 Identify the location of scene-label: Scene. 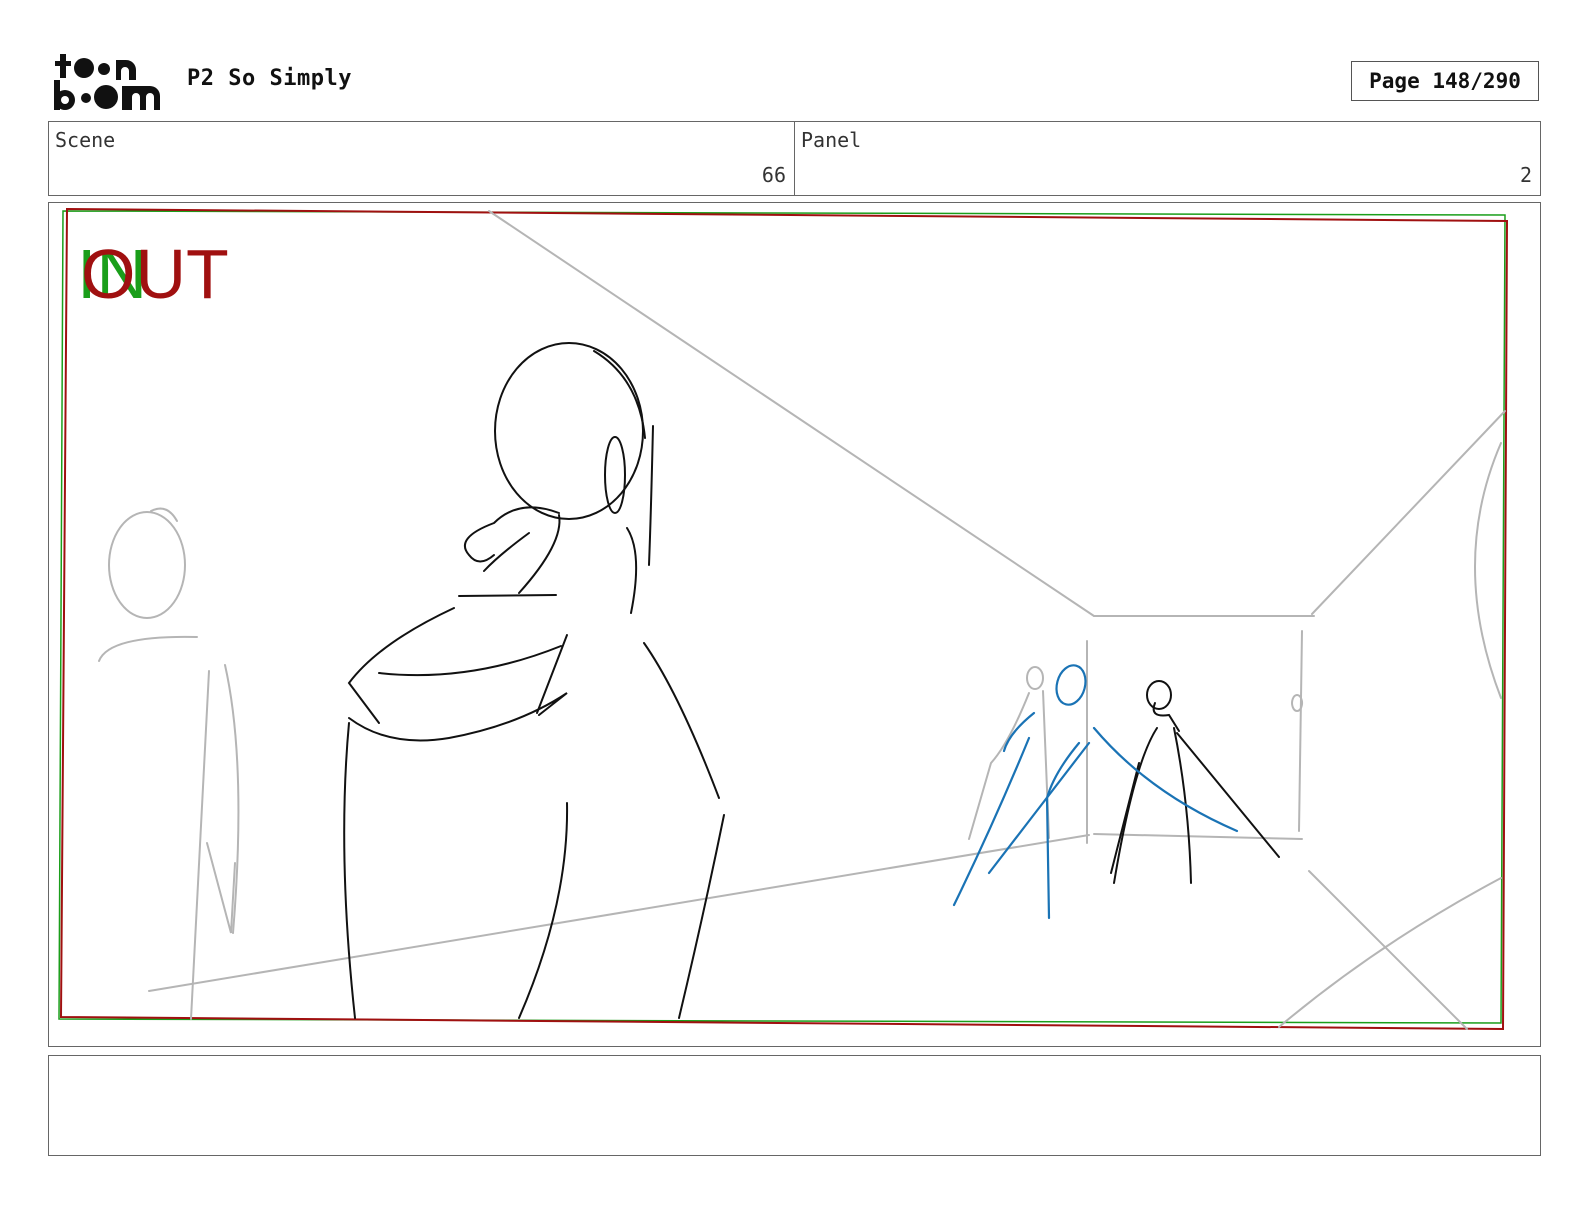
(85, 140).